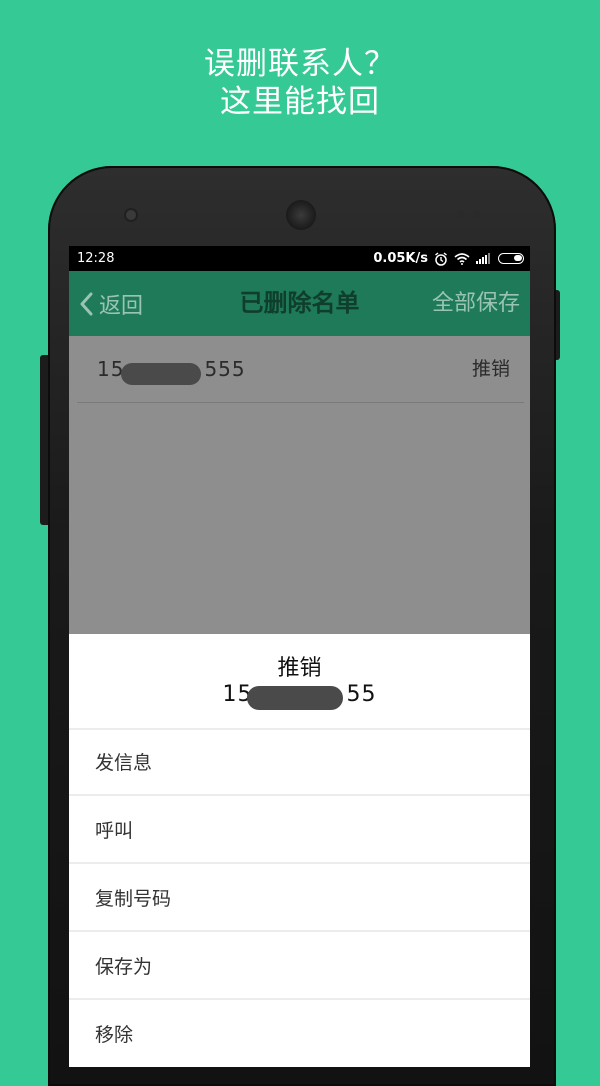 The height and width of the screenshot is (1086, 600). Describe the element at coordinates (460, 214) in the screenshot. I see `proximity-sensor-icon` at that location.